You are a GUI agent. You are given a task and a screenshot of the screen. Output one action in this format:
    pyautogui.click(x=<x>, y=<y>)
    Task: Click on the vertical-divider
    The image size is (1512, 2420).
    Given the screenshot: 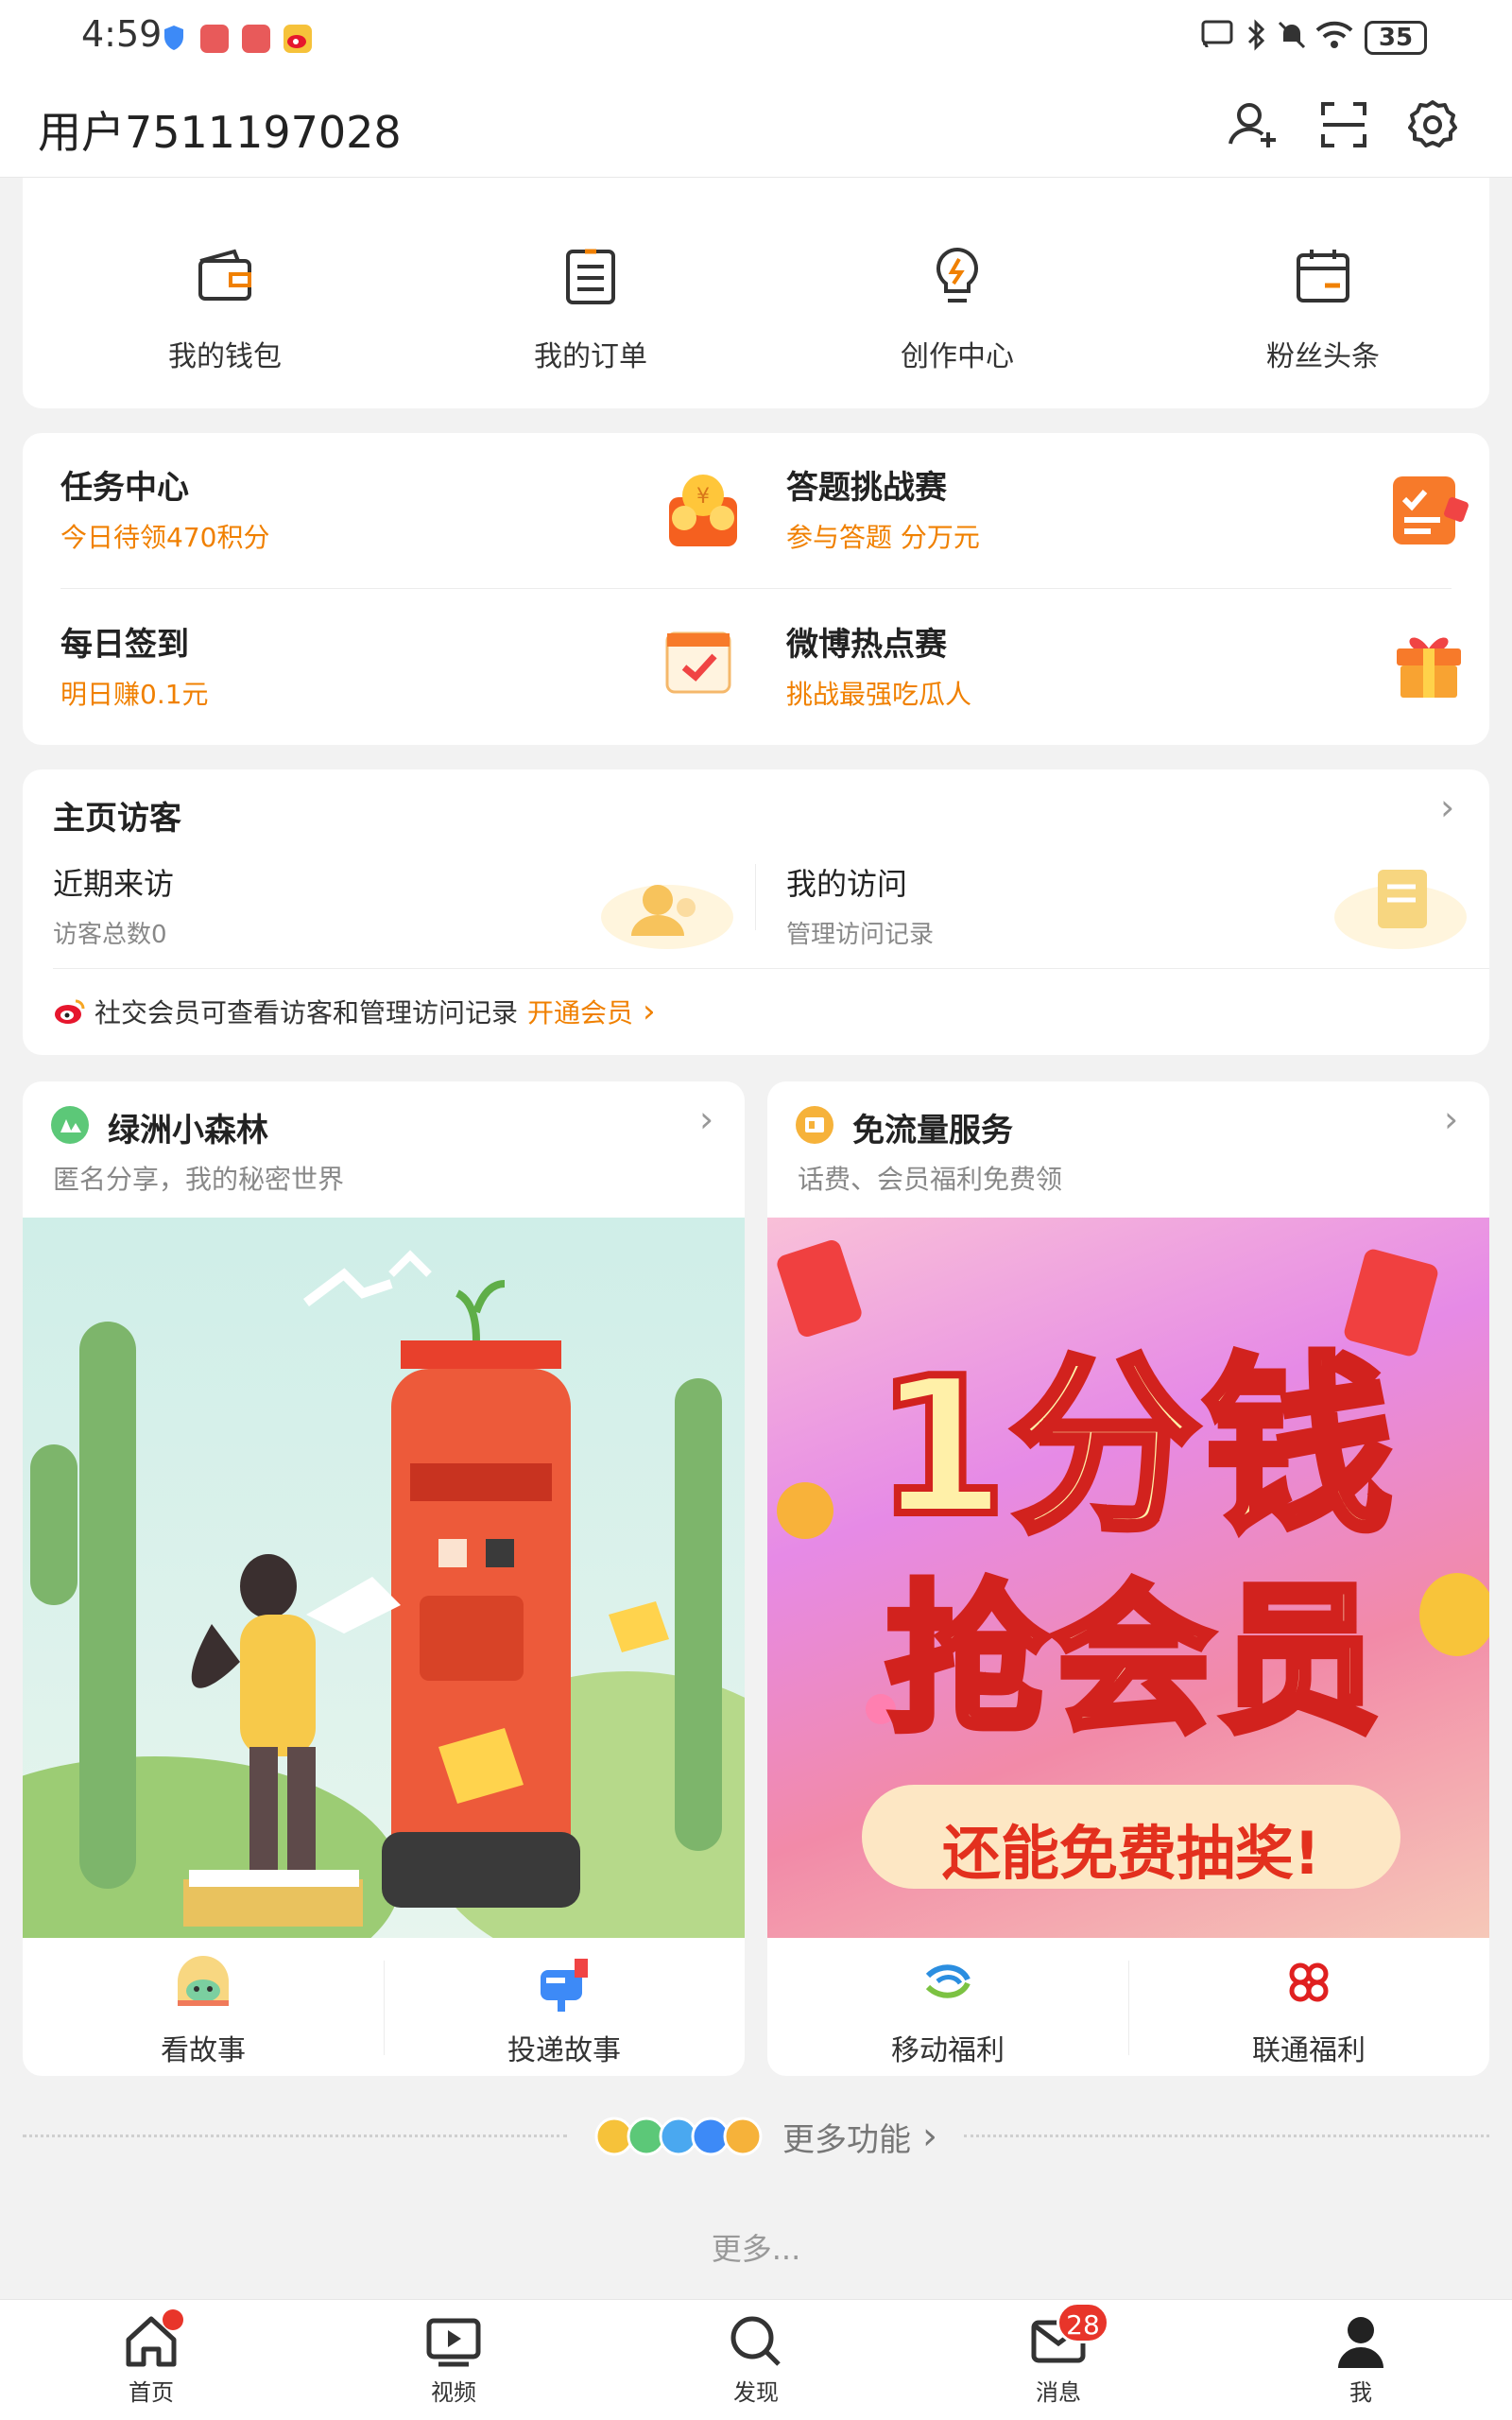 What is the action you would take?
    pyautogui.click(x=755, y=897)
    